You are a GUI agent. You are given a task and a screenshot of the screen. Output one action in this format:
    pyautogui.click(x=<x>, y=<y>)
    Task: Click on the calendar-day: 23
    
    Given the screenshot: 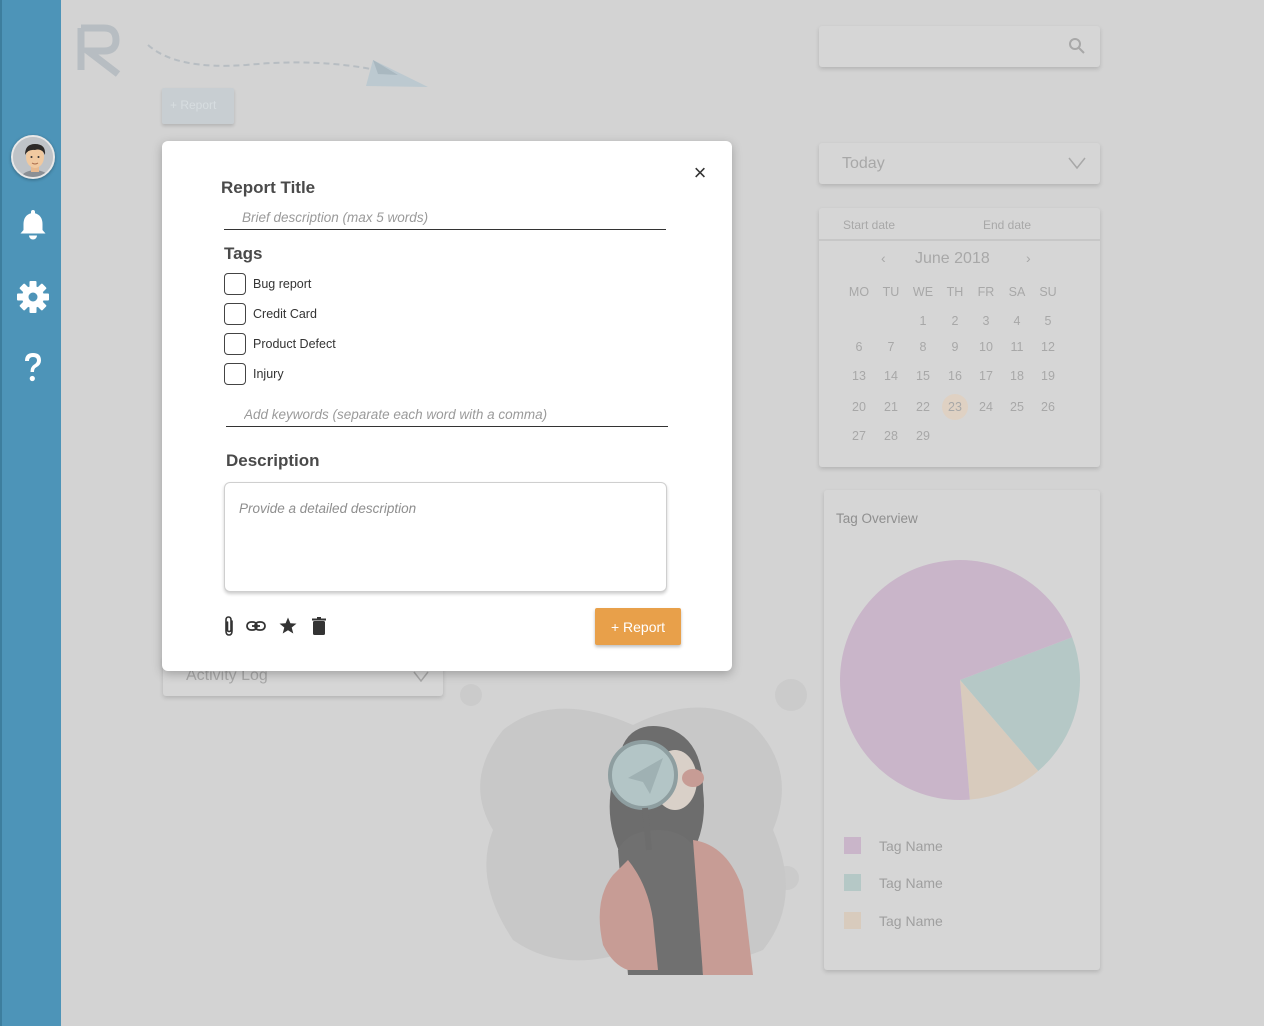 What is the action you would take?
    pyautogui.click(x=955, y=407)
    